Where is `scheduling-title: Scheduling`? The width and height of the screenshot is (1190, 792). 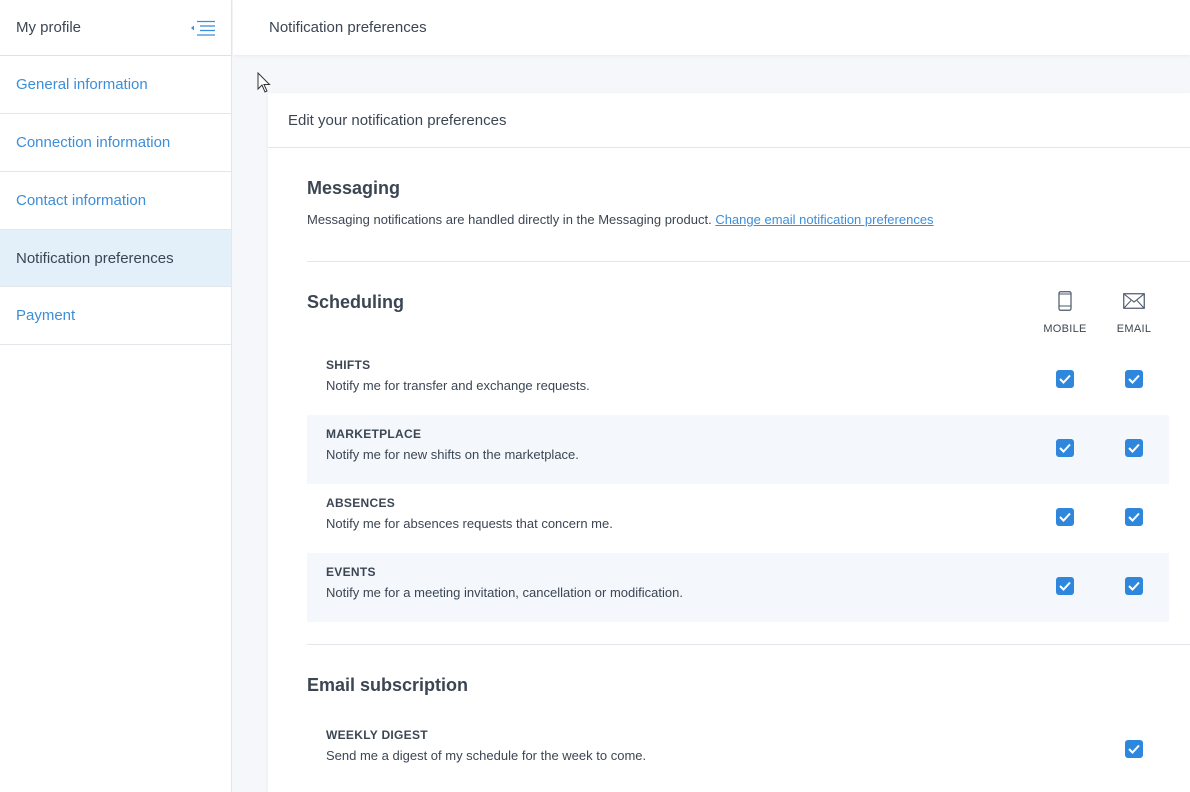
scheduling-title: Scheduling is located at coordinates (356, 302).